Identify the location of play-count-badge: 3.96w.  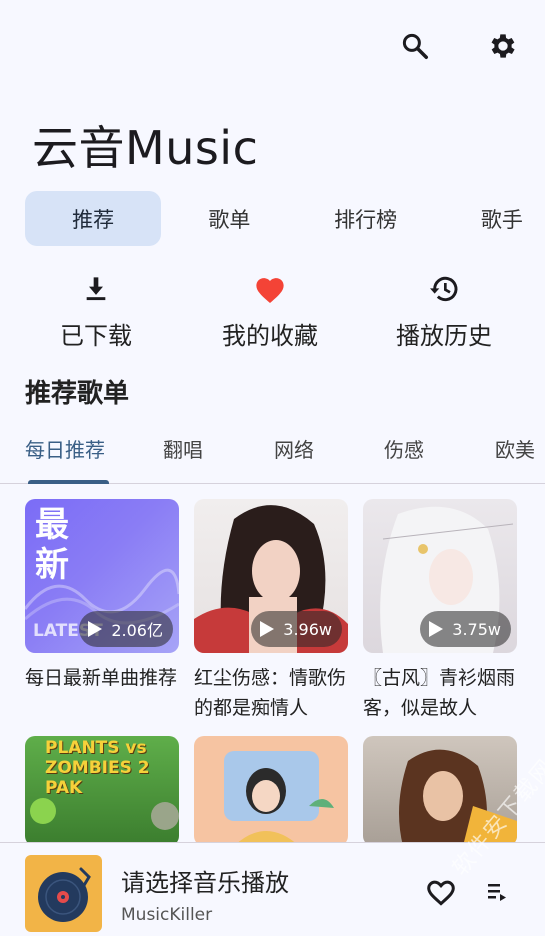
(296, 629).